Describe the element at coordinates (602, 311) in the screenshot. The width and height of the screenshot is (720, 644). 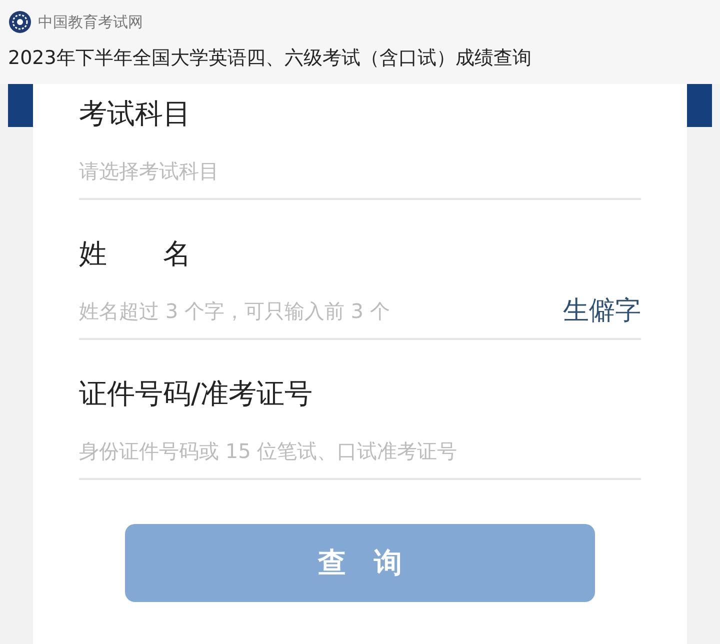
I see `rare-character-link: 生僻字` at that location.